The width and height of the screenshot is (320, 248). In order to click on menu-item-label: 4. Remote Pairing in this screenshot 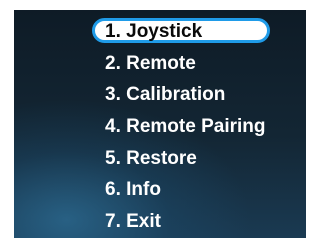, I will do `click(185, 127)`.